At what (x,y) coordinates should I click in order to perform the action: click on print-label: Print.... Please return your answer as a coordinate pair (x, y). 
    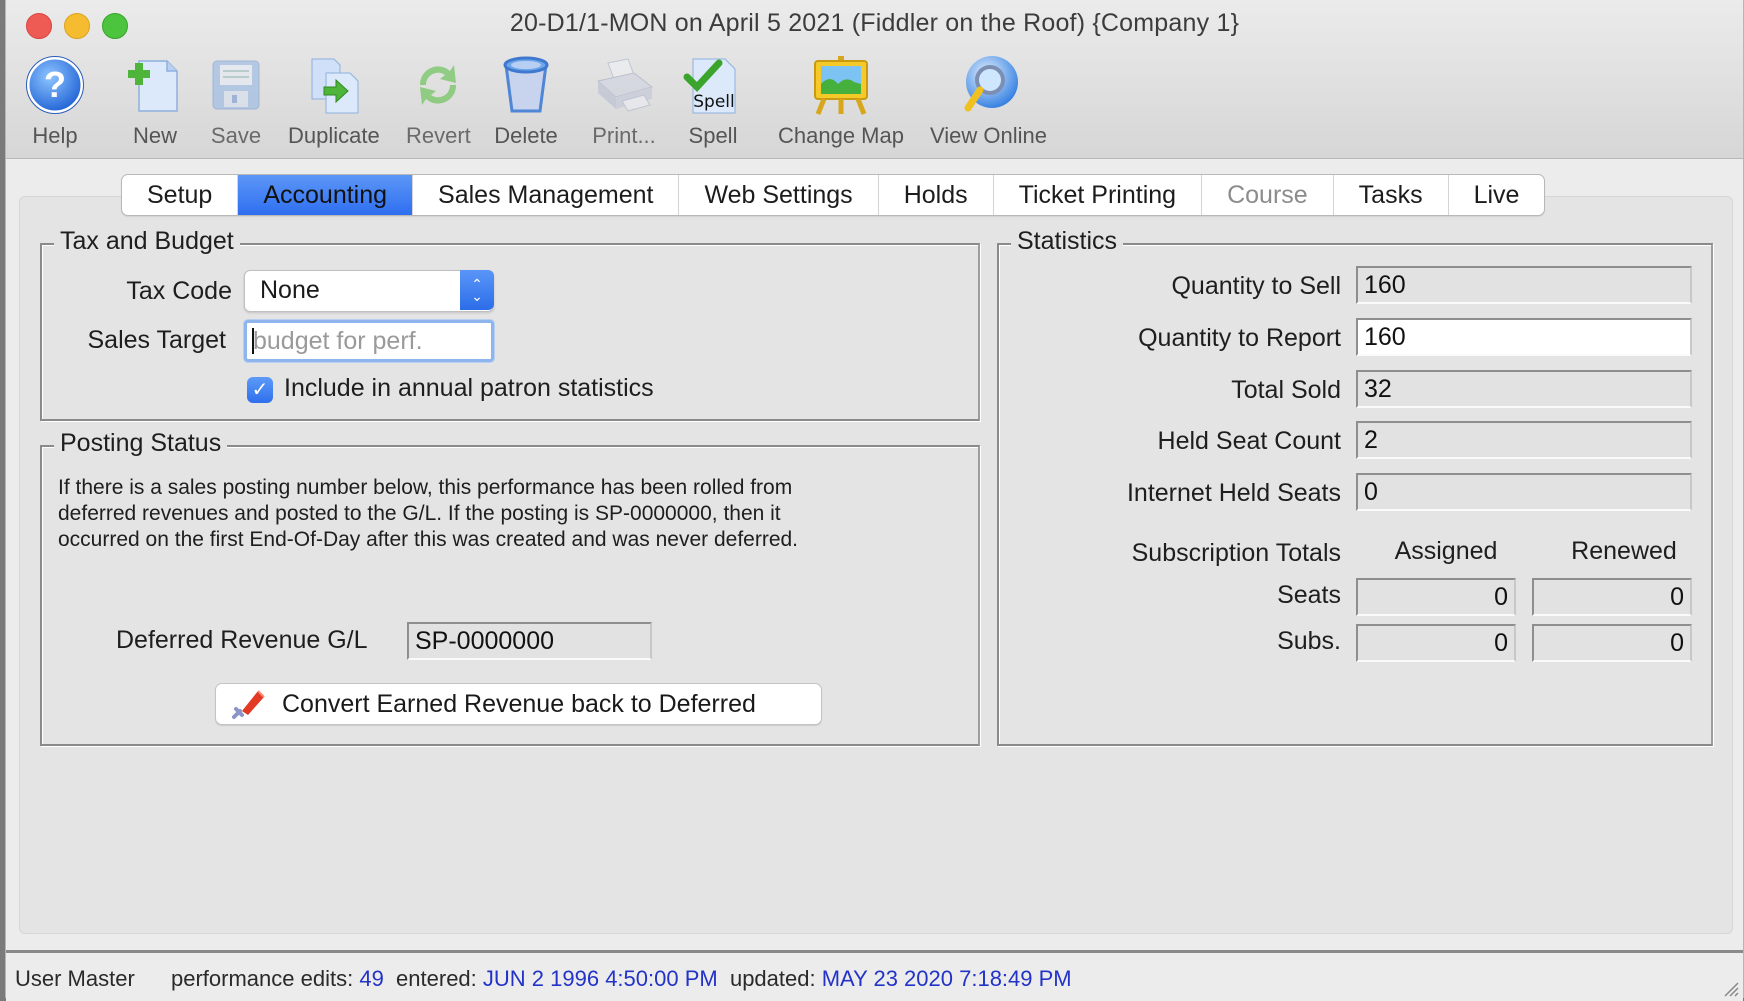
    Looking at the image, I should click on (624, 135).